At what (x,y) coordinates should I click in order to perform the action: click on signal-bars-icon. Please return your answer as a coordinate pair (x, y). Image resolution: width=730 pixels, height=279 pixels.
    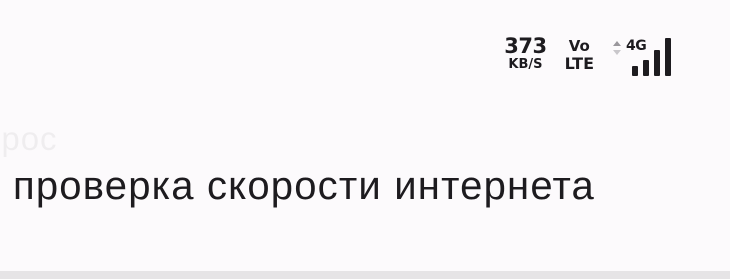
    Looking at the image, I should click on (651, 57).